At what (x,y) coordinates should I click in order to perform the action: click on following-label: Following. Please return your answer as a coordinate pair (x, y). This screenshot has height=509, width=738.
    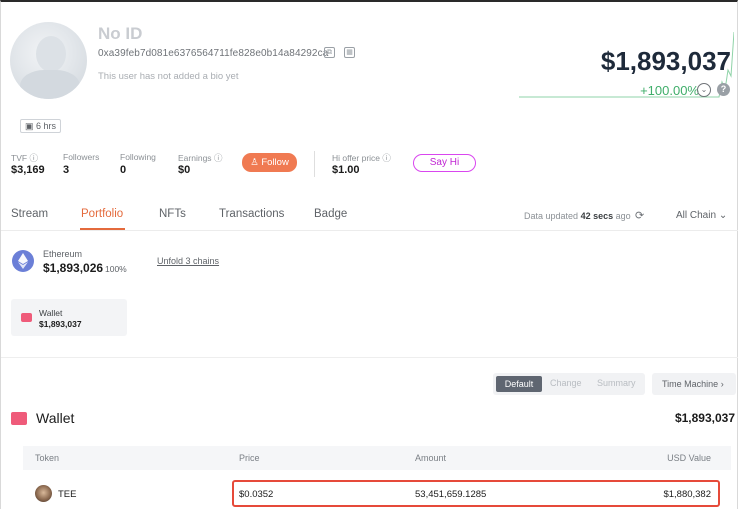
    Looking at the image, I should click on (138, 157).